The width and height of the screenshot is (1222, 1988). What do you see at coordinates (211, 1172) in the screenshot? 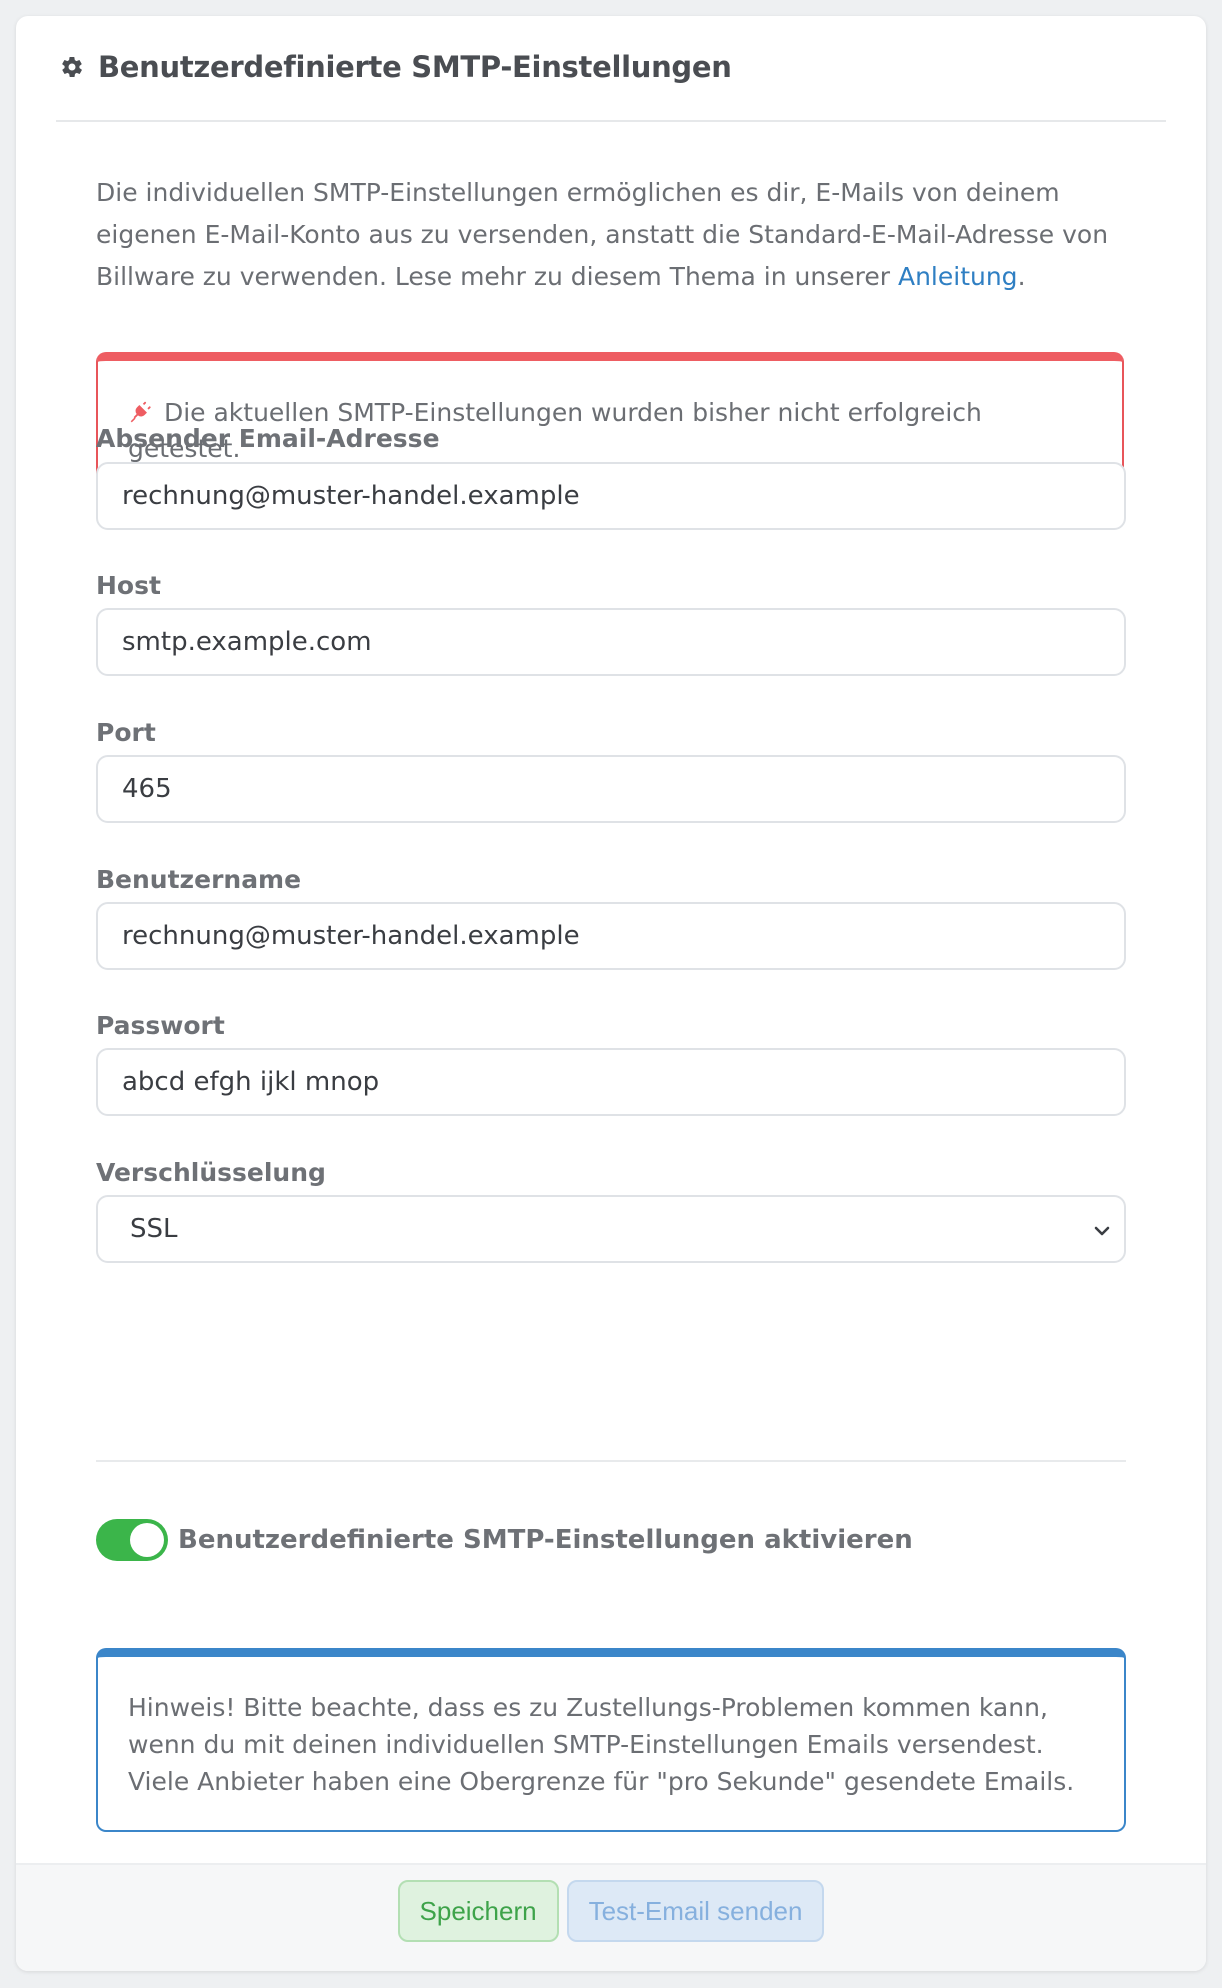
I see `encryption-label: Verschlüsselung` at bounding box center [211, 1172].